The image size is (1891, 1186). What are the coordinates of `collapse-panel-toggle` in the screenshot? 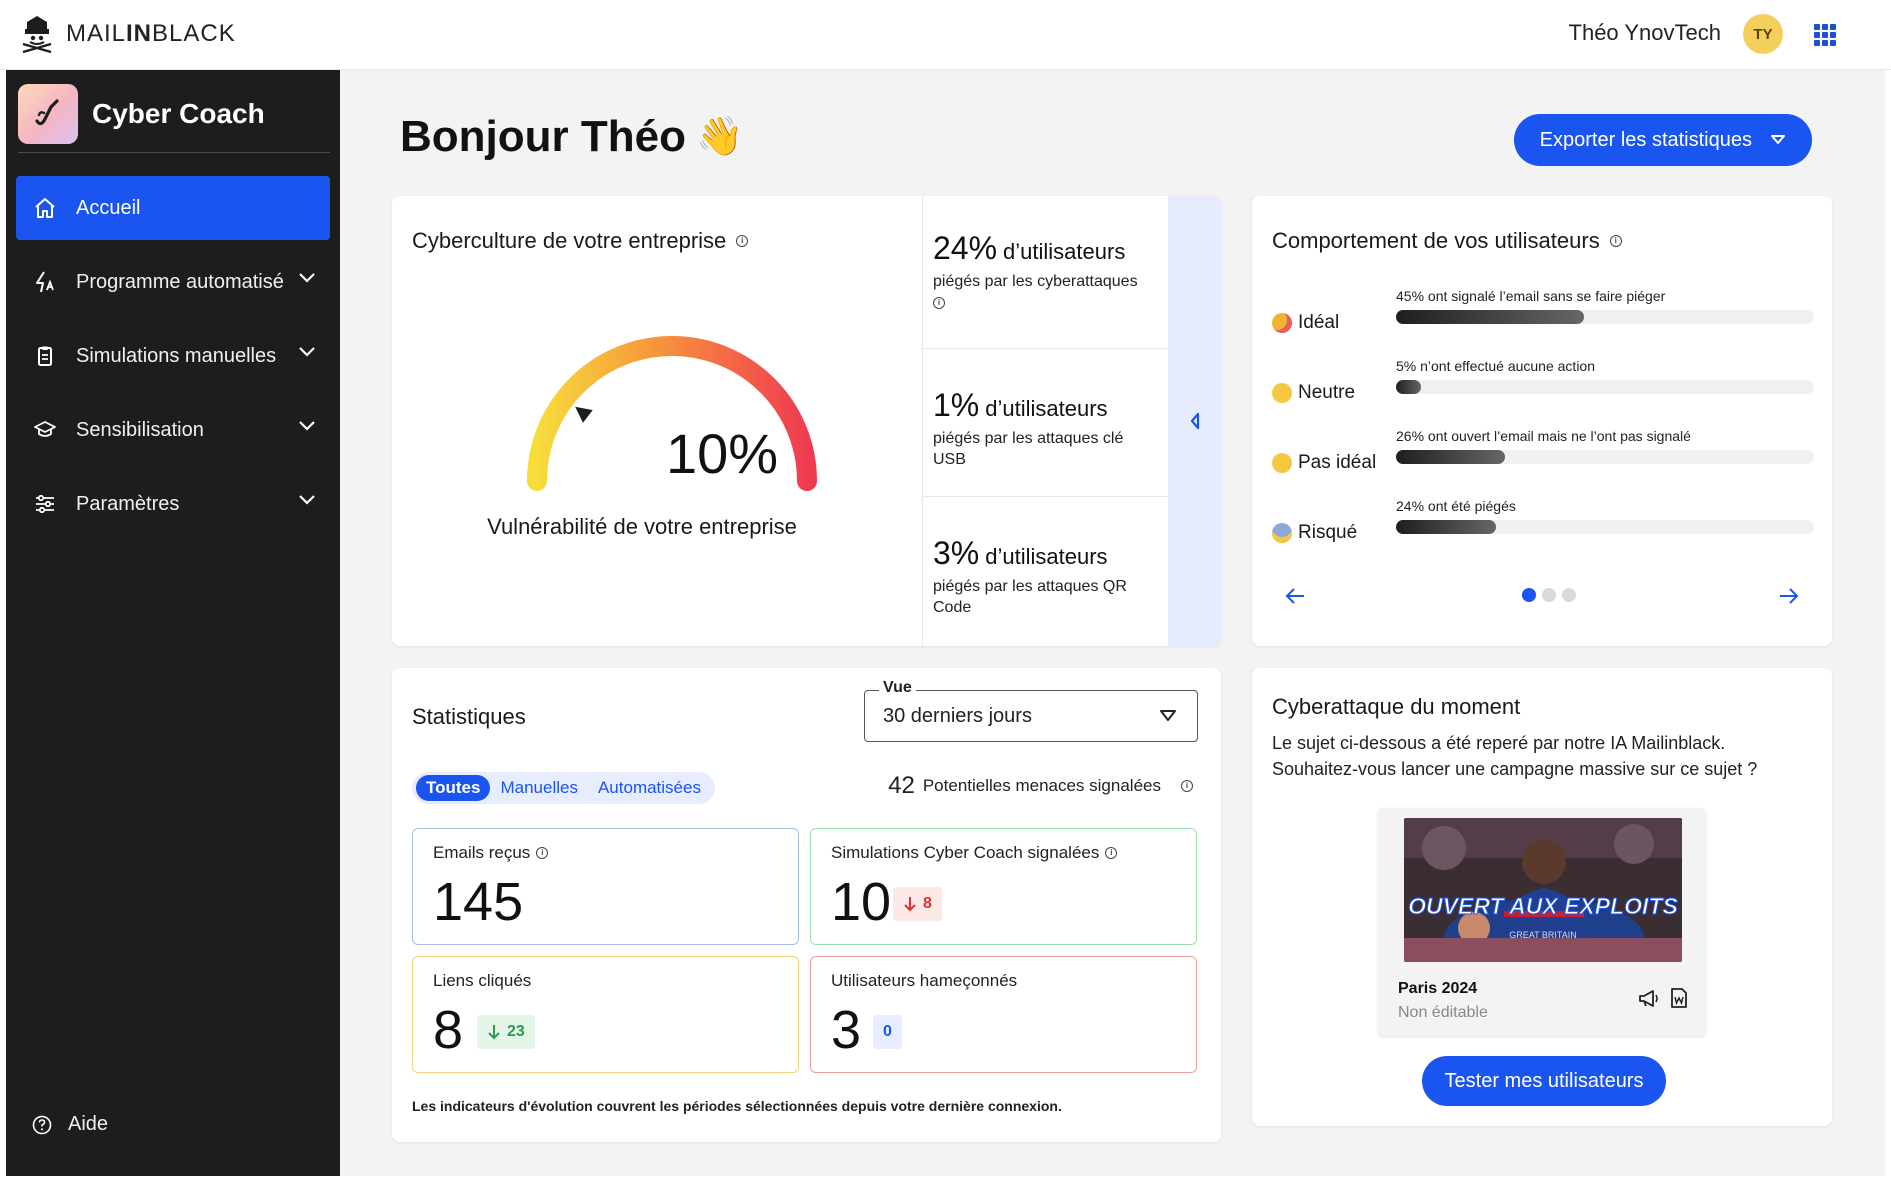 It's located at (1194, 421).